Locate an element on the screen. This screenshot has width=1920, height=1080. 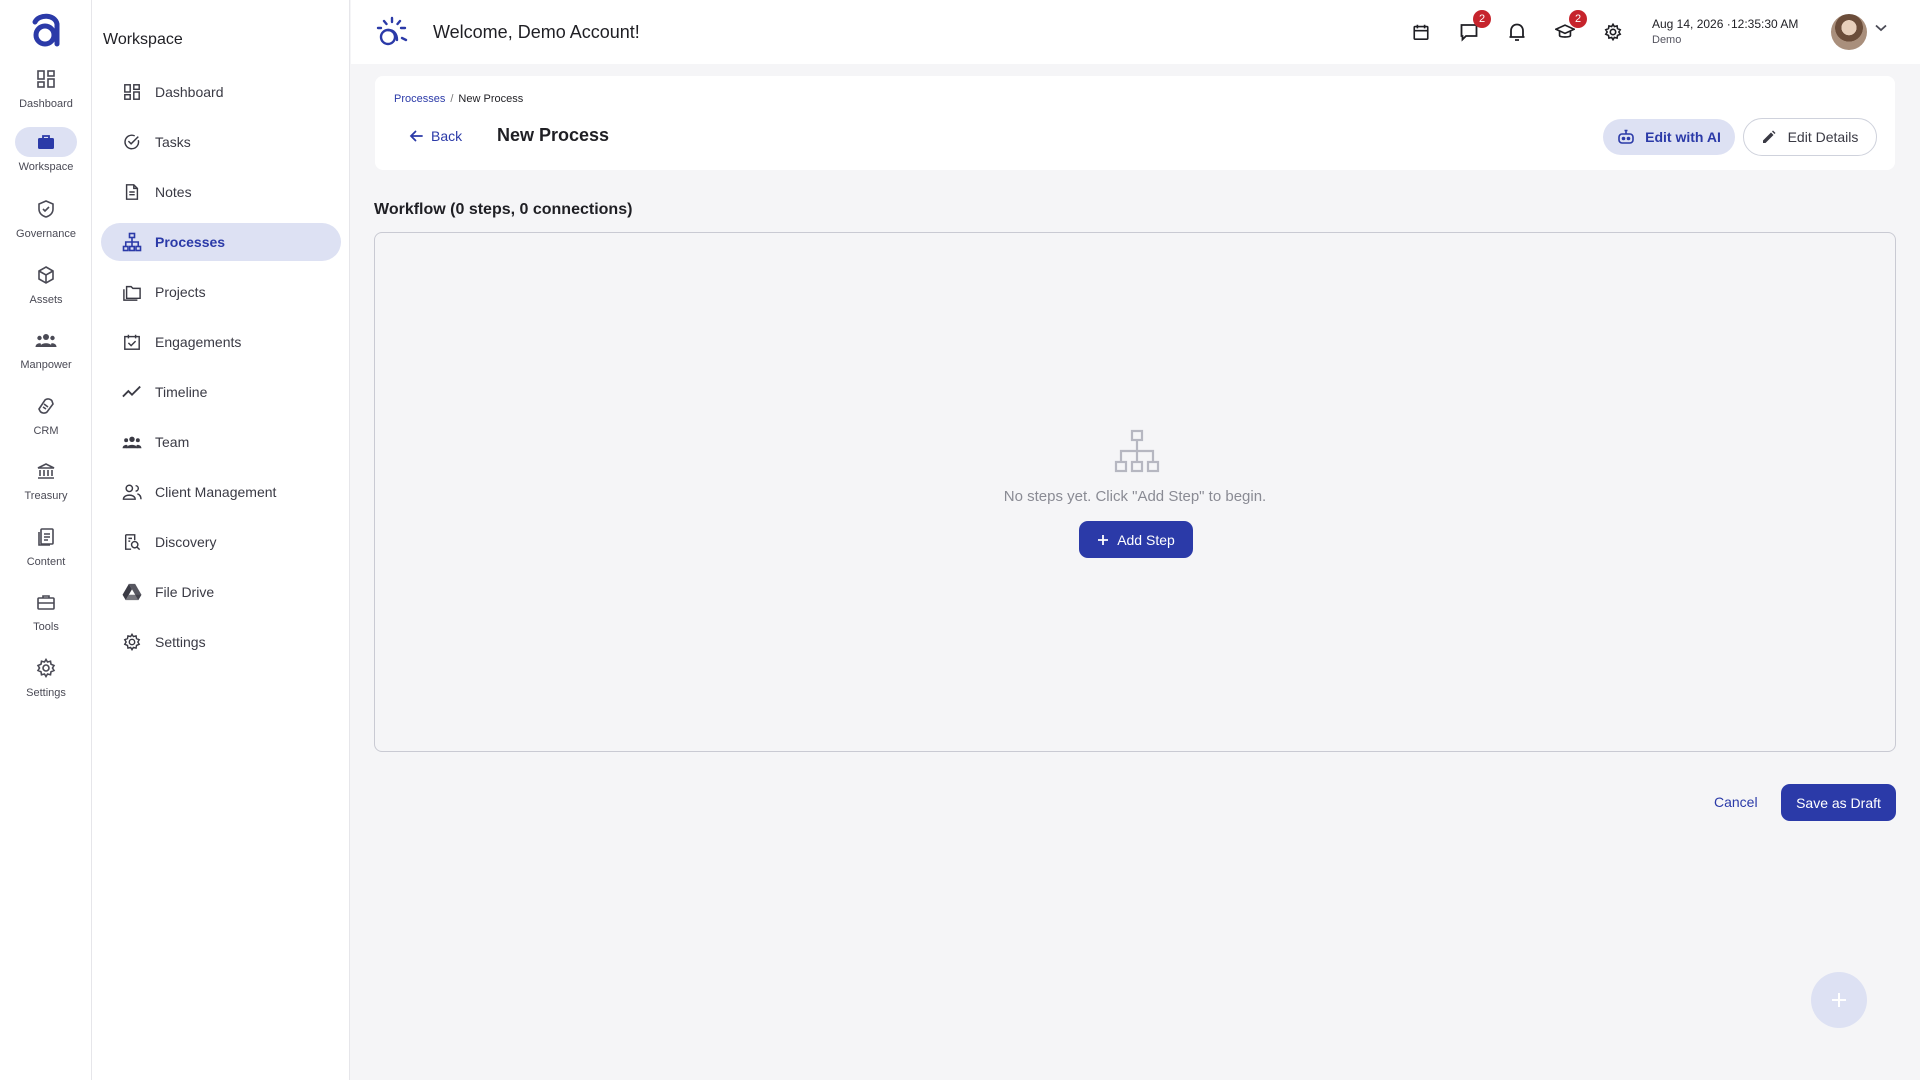
sidebar-item-label: Client Management is located at coordinates (216, 492).